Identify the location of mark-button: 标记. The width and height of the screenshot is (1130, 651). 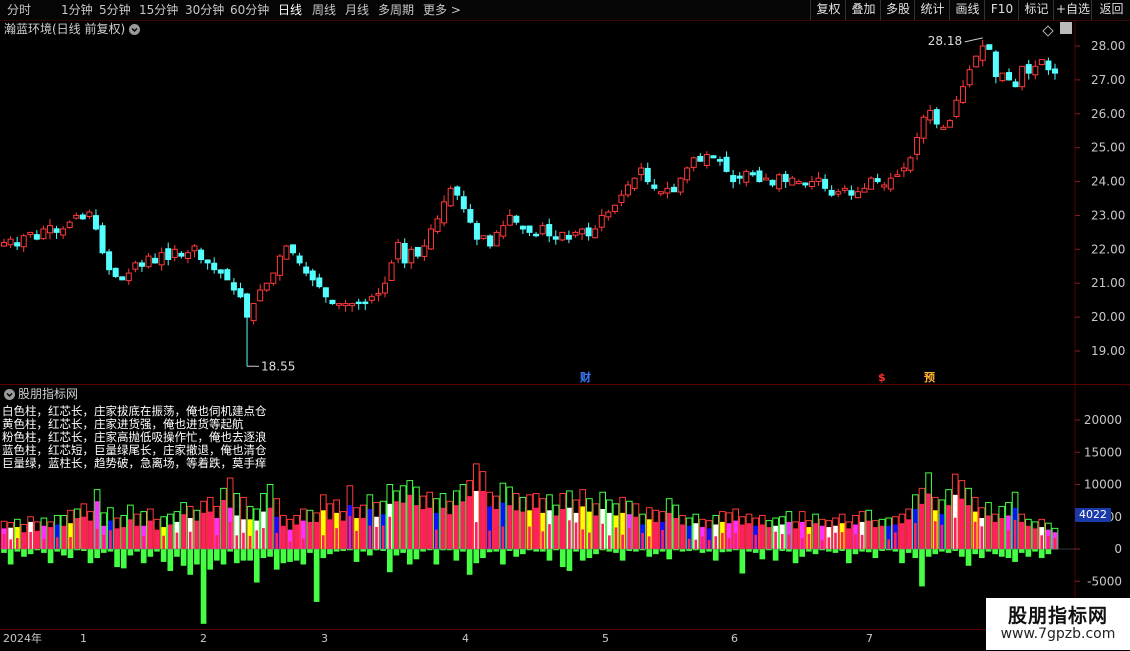
(1036, 10).